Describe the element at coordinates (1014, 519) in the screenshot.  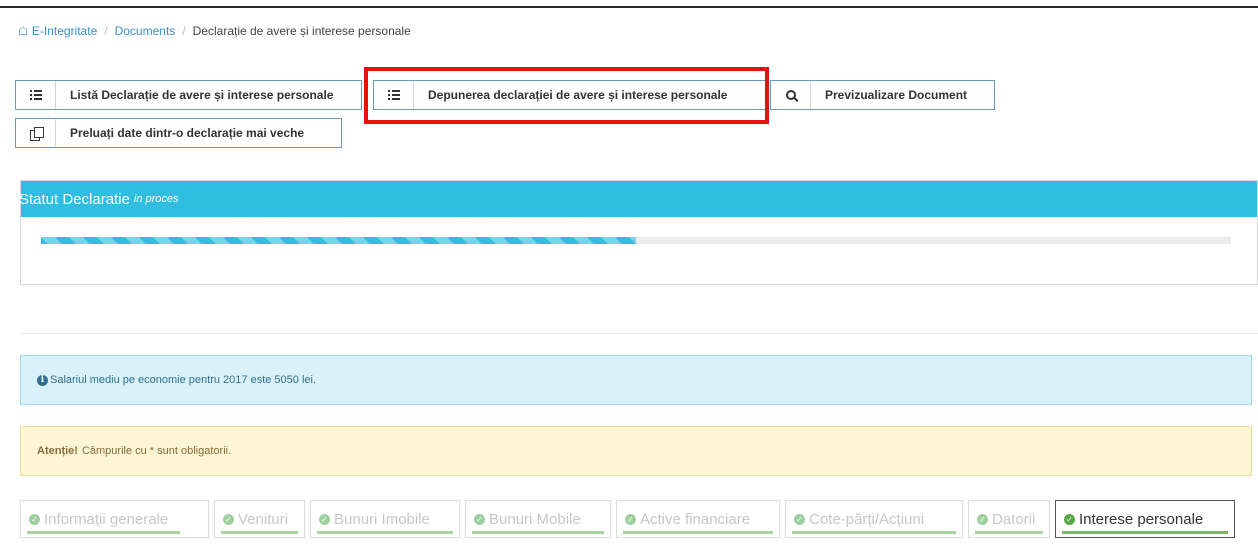
I see `tab-label: Datorii` at that location.